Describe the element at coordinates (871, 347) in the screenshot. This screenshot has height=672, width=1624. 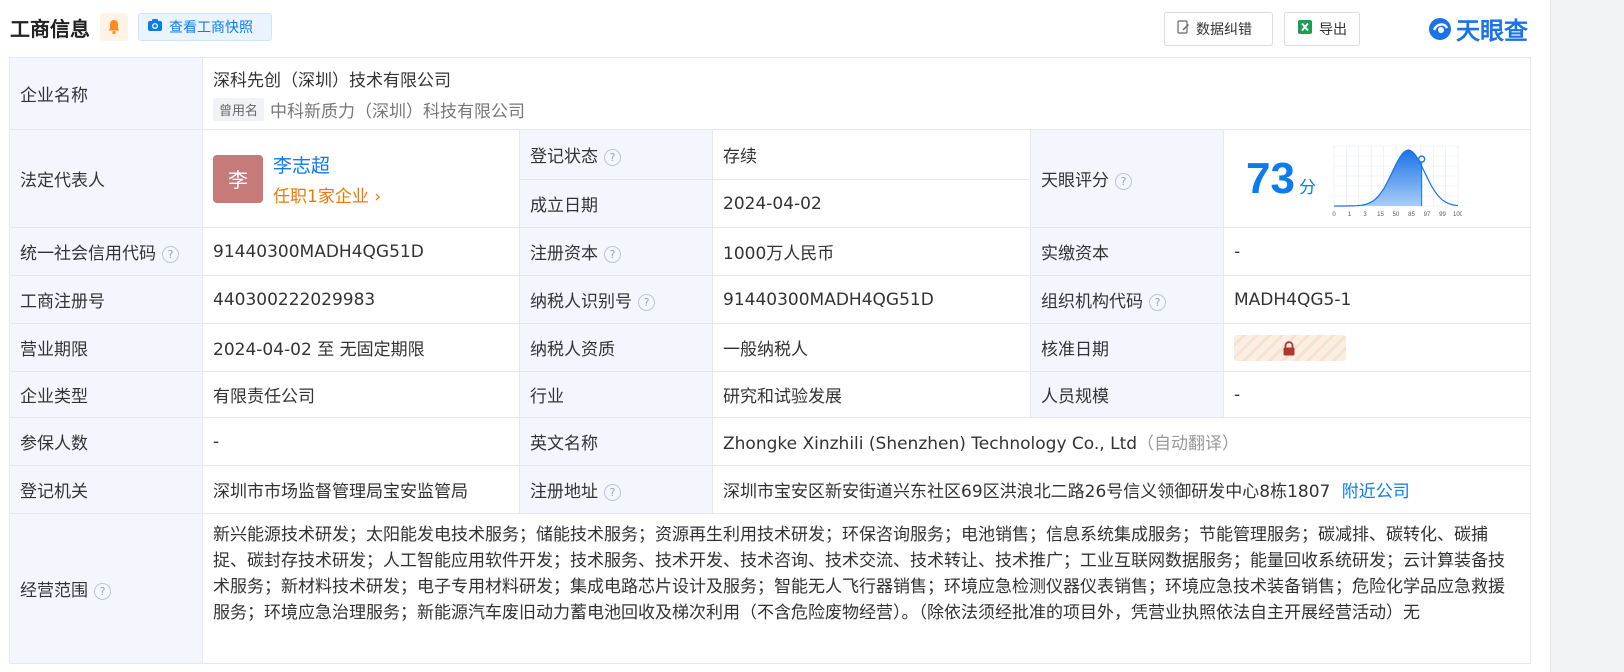
I see `taxpayer-qual-value: 一般纳税人` at that location.